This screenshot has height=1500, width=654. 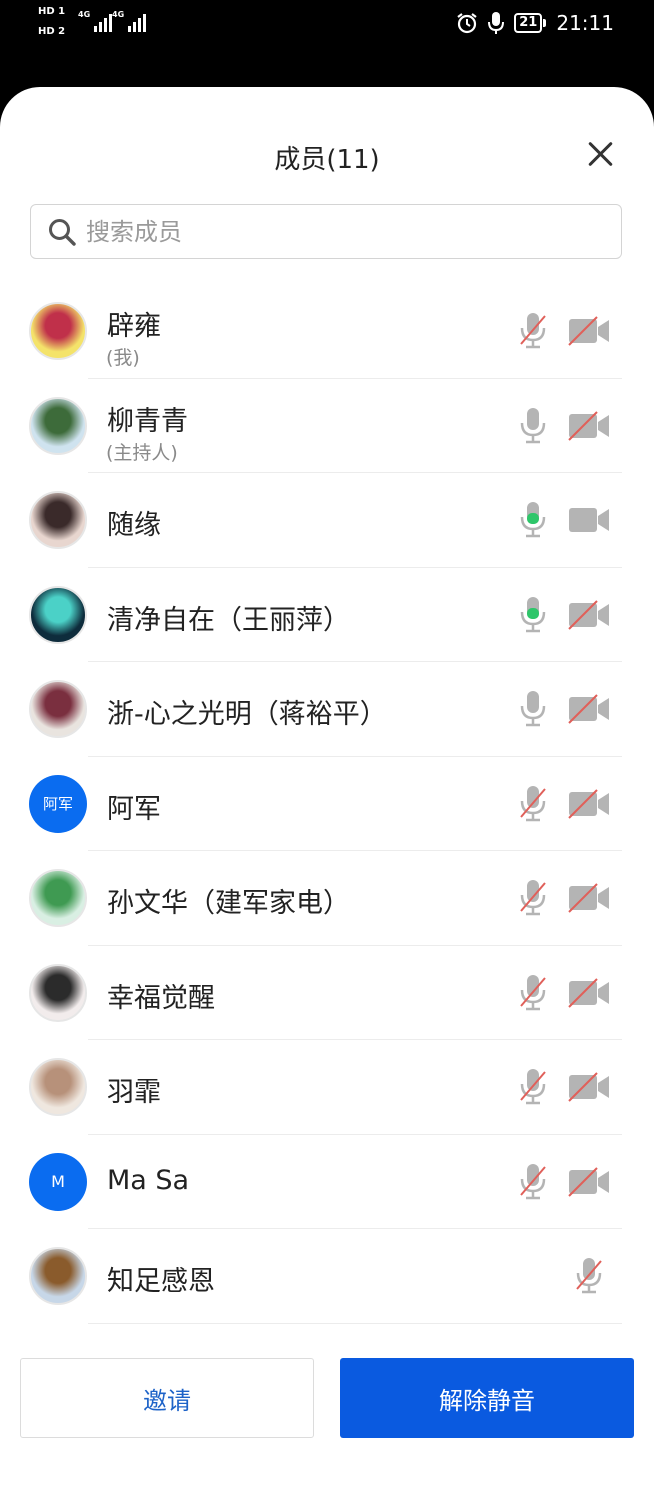 I want to click on member-name: 幸福觉醒, so click(x=161, y=998).